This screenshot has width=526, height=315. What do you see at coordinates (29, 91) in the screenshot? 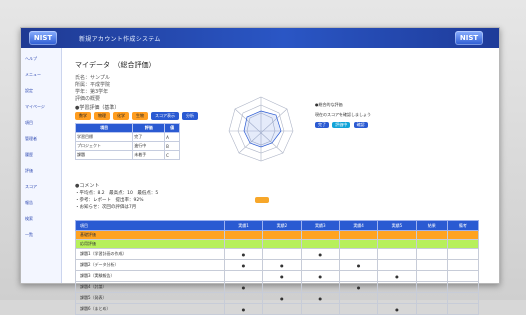
I see `sidebar-link-3: 設定` at bounding box center [29, 91].